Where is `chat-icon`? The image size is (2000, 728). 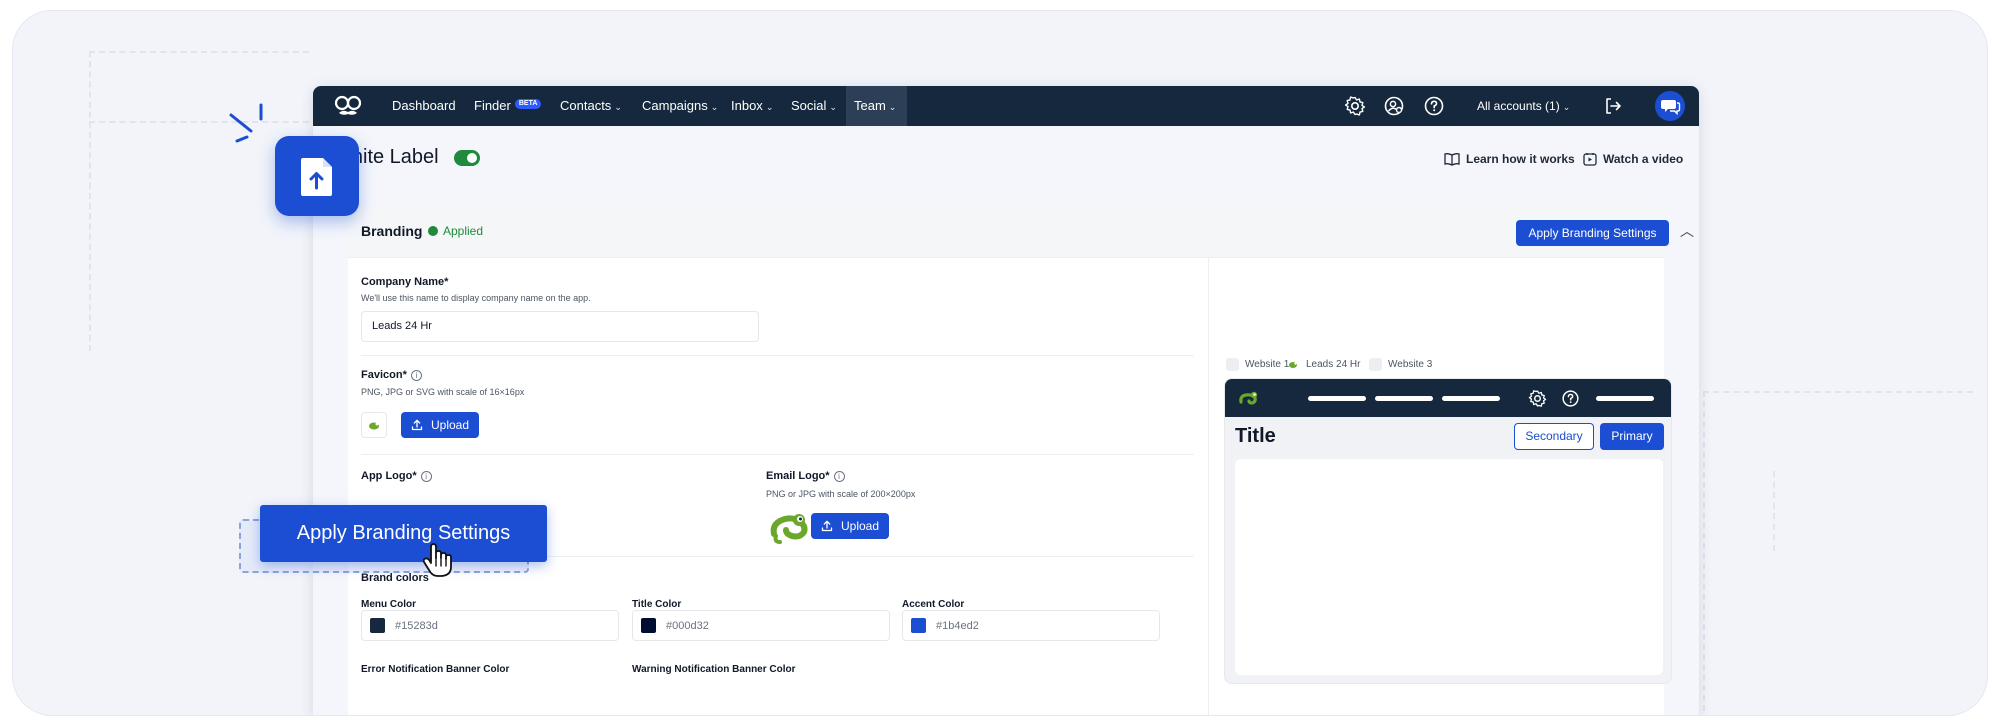 chat-icon is located at coordinates (1671, 108).